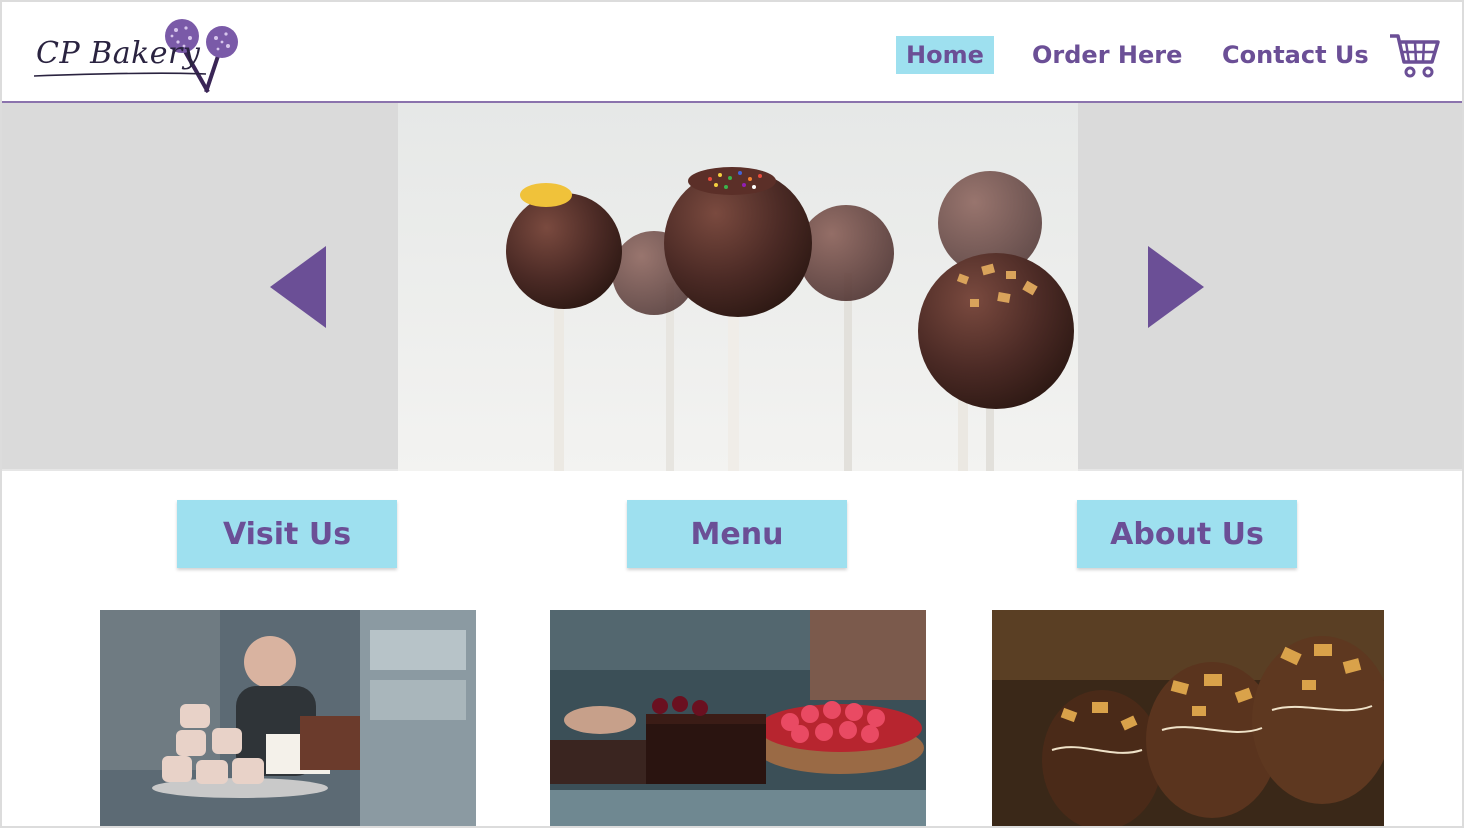 The height and width of the screenshot is (828, 1464). I want to click on visit-us-button: Visit Us, so click(287, 534).